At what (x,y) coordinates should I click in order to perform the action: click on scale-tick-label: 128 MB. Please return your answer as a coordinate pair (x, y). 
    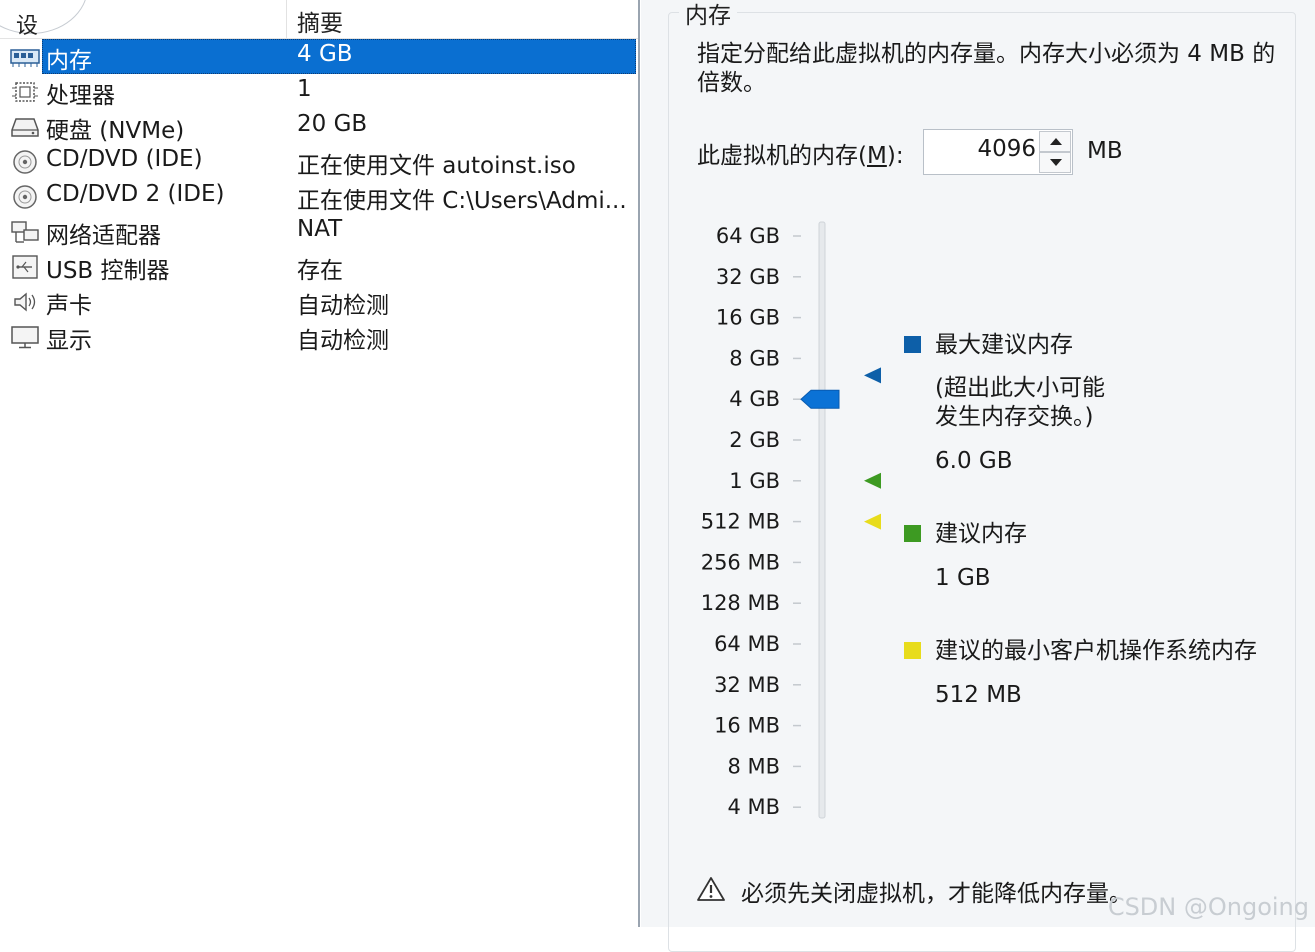
    Looking at the image, I should click on (740, 603).